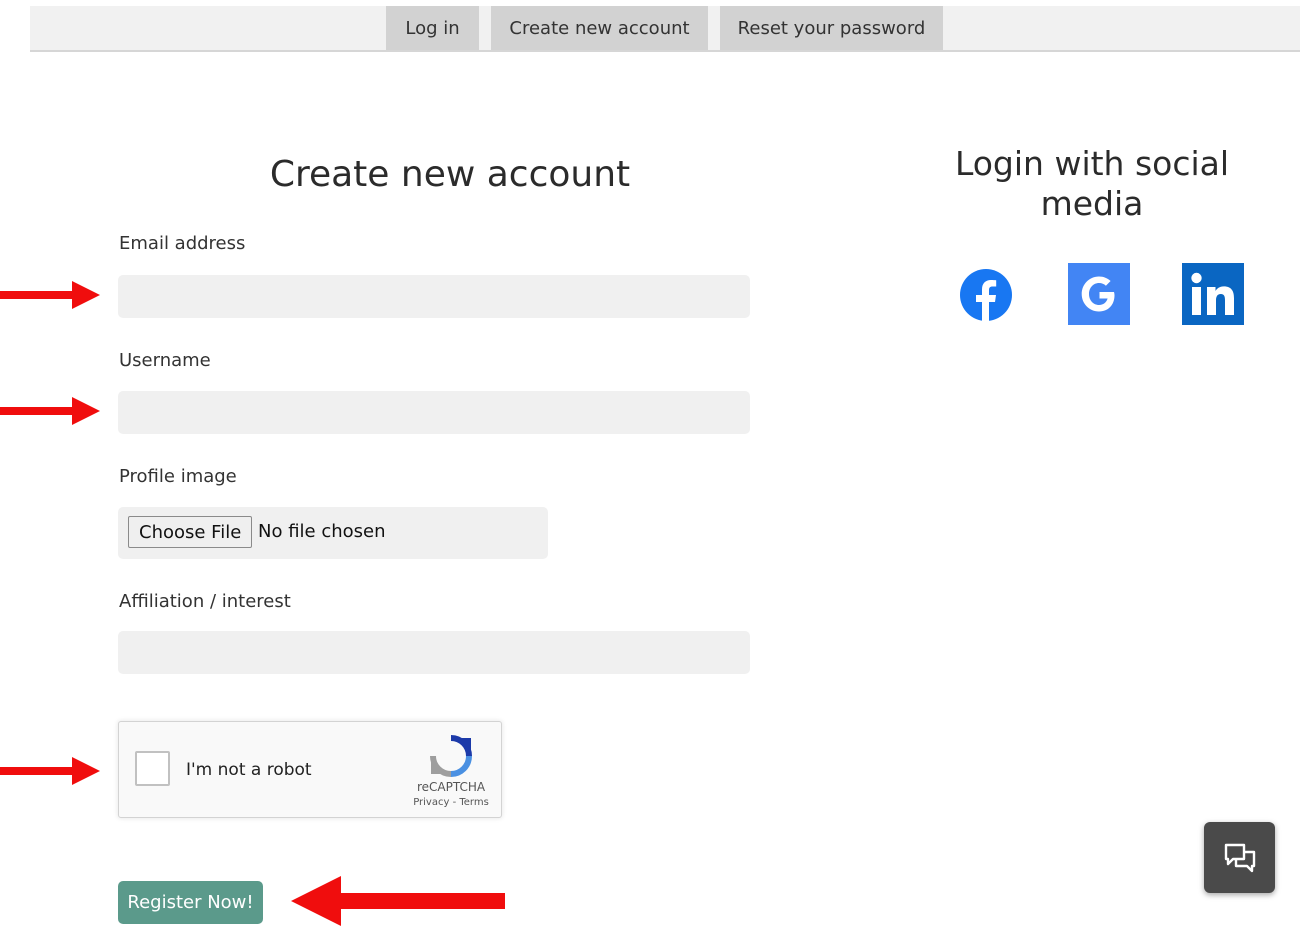  I want to click on recaptcha-brand: reCAPTCHA, so click(451, 787).